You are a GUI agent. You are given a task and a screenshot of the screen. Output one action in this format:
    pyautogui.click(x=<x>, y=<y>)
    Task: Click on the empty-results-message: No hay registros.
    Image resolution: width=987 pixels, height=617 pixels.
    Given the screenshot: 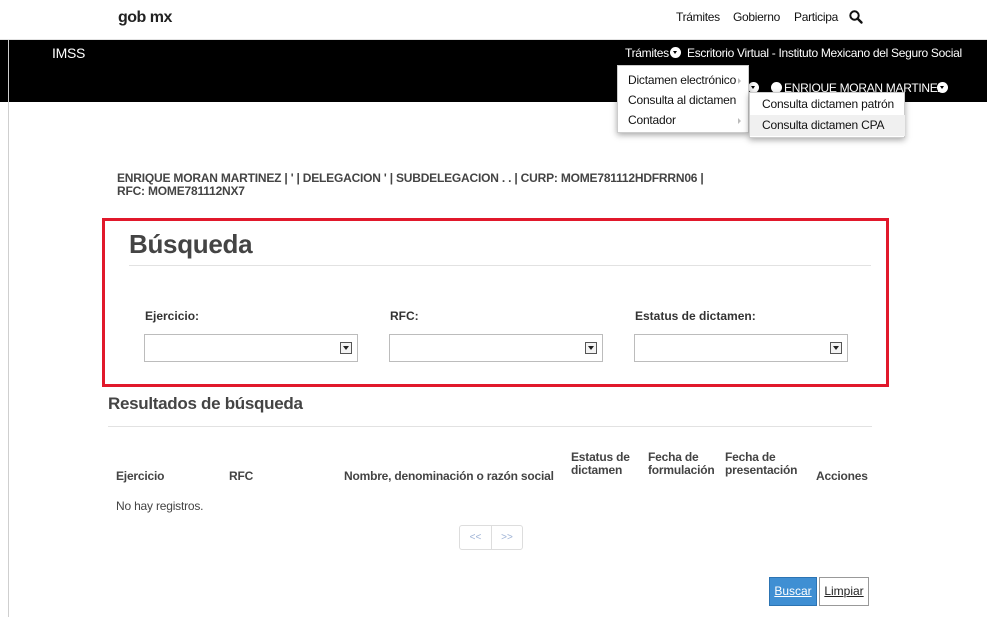 What is the action you would take?
    pyautogui.click(x=160, y=506)
    